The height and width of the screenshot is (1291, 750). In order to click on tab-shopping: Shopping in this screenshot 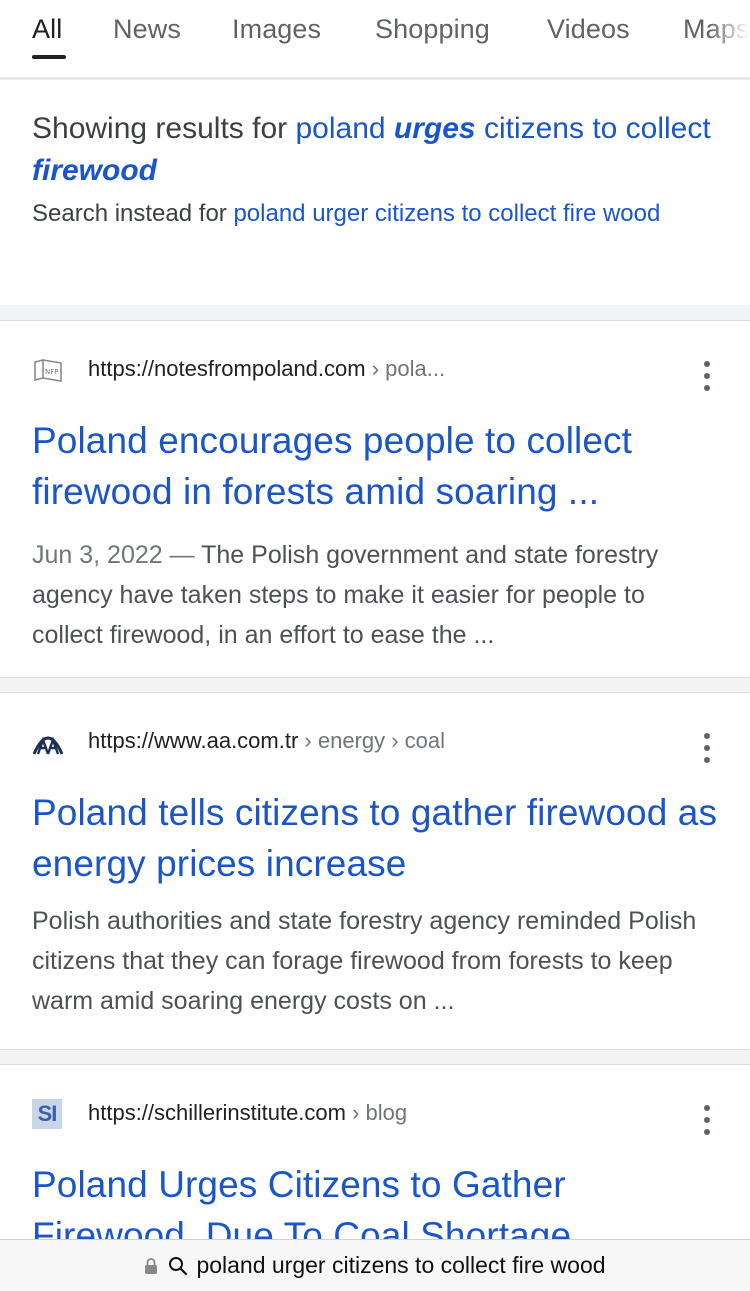, I will do `click(432, 29)`.